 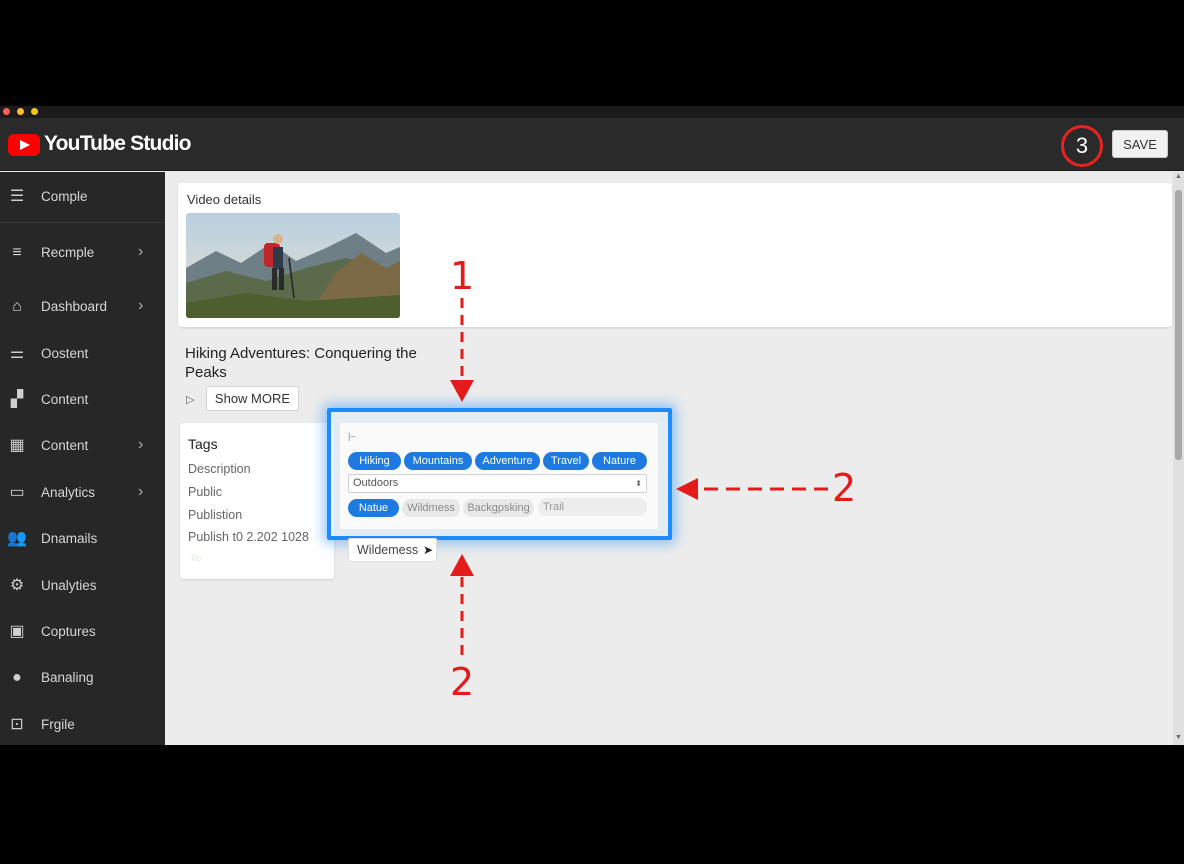 What do you see at coordinates (498, 508) in the screenshot?
I see `suggestion-chip: Backgpsking` at bounding box center [498, 508].